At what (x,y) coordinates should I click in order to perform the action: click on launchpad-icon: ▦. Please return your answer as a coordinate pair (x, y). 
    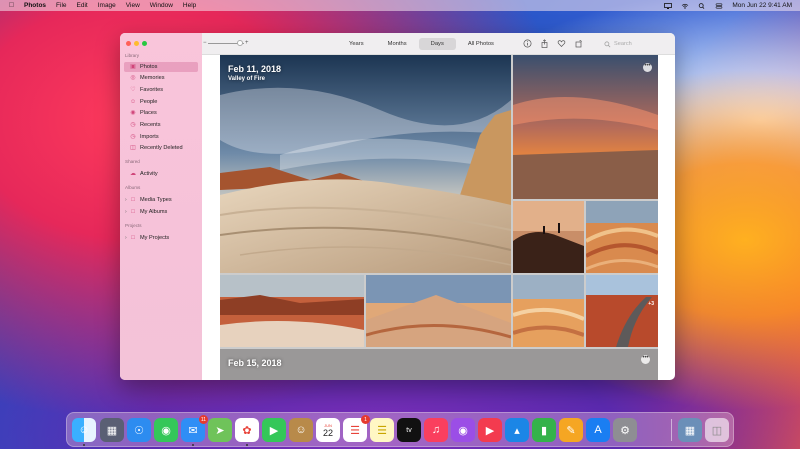
    Looking at the image, I should click on (112, 430).